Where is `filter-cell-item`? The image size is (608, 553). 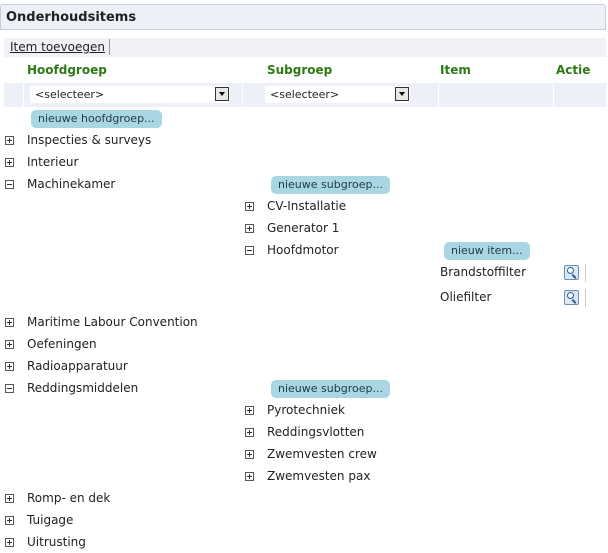 filter-cell-item is located at coordinates (496, 95).